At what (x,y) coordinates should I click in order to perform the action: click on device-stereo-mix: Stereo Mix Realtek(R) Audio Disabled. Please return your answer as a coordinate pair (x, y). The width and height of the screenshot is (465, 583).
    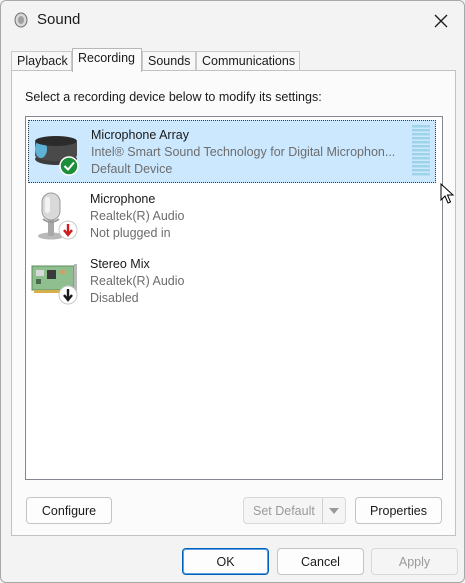
    Looking at the image, I should click on (232, 281).